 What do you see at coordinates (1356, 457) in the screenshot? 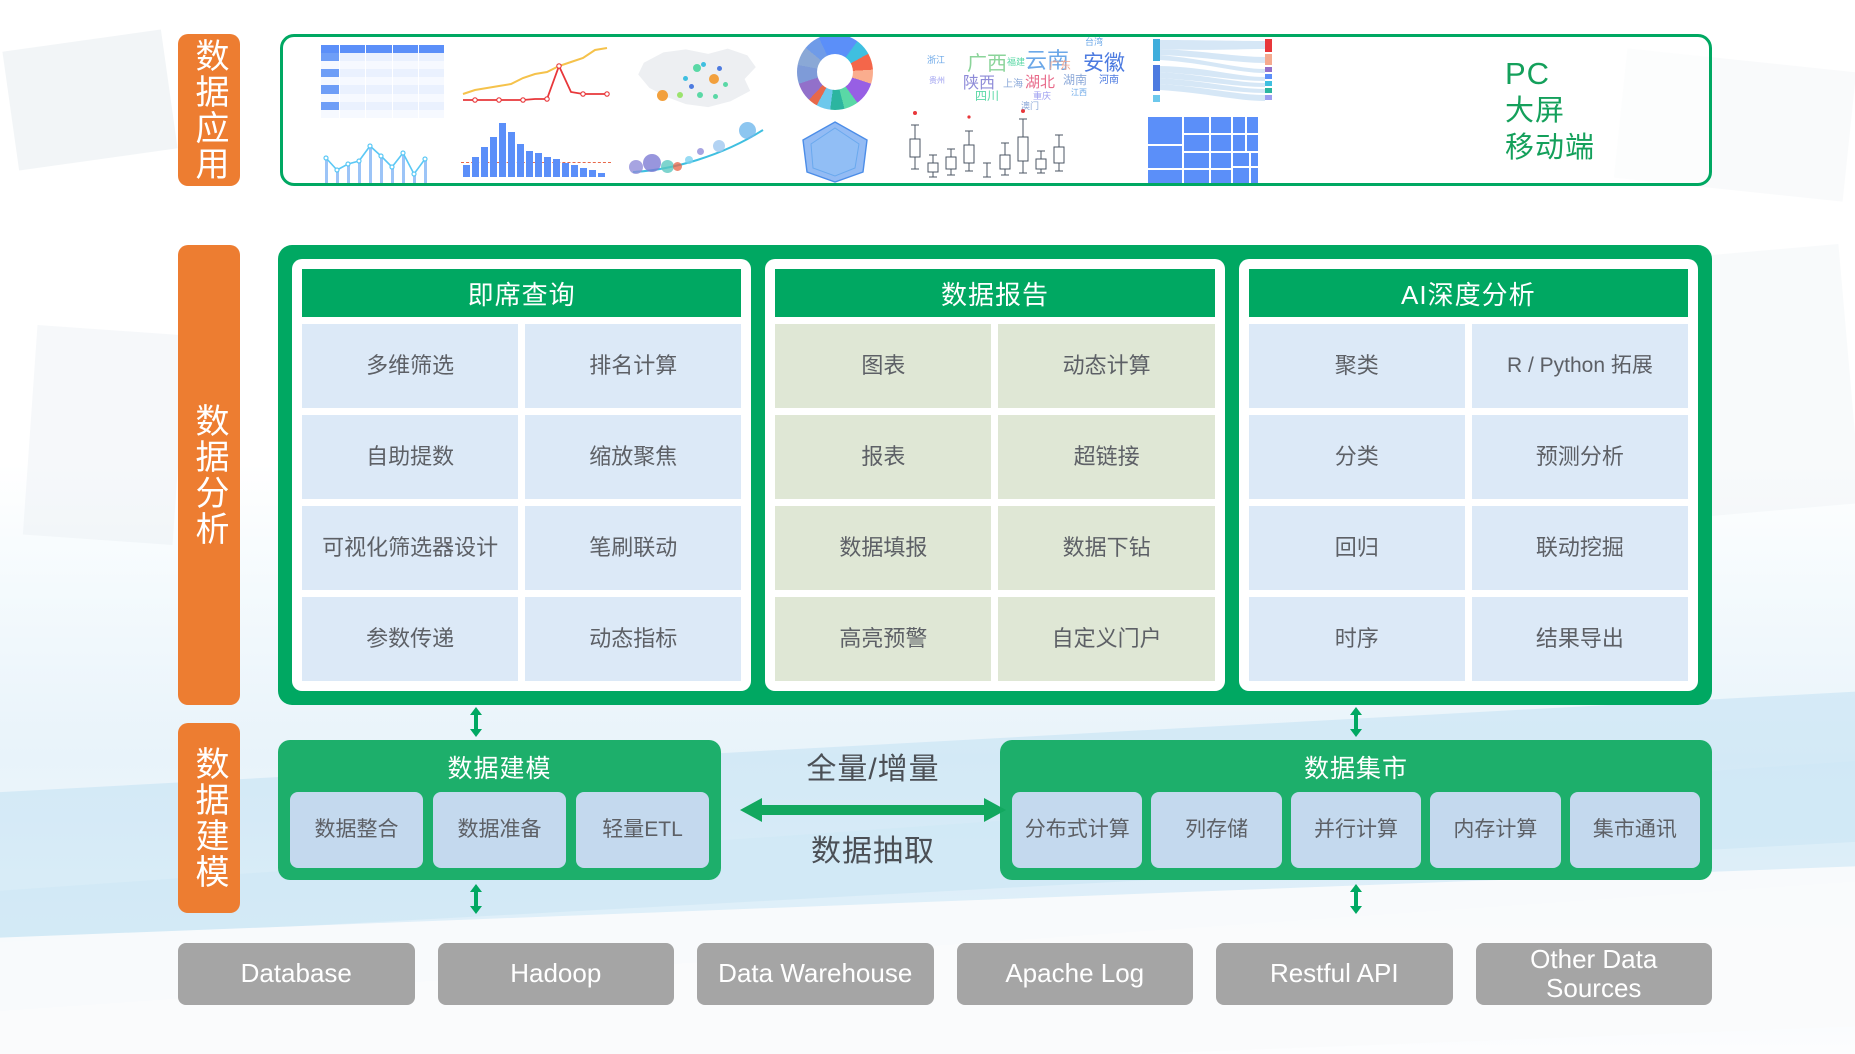
I see `feature-cell: 分类` at bounding box center [1356, 457].